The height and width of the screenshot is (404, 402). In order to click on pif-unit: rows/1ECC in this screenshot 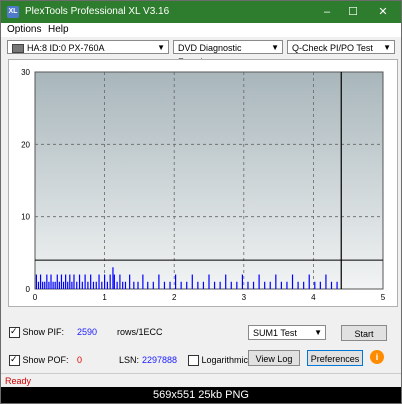, I will do `click(140, 332)`.